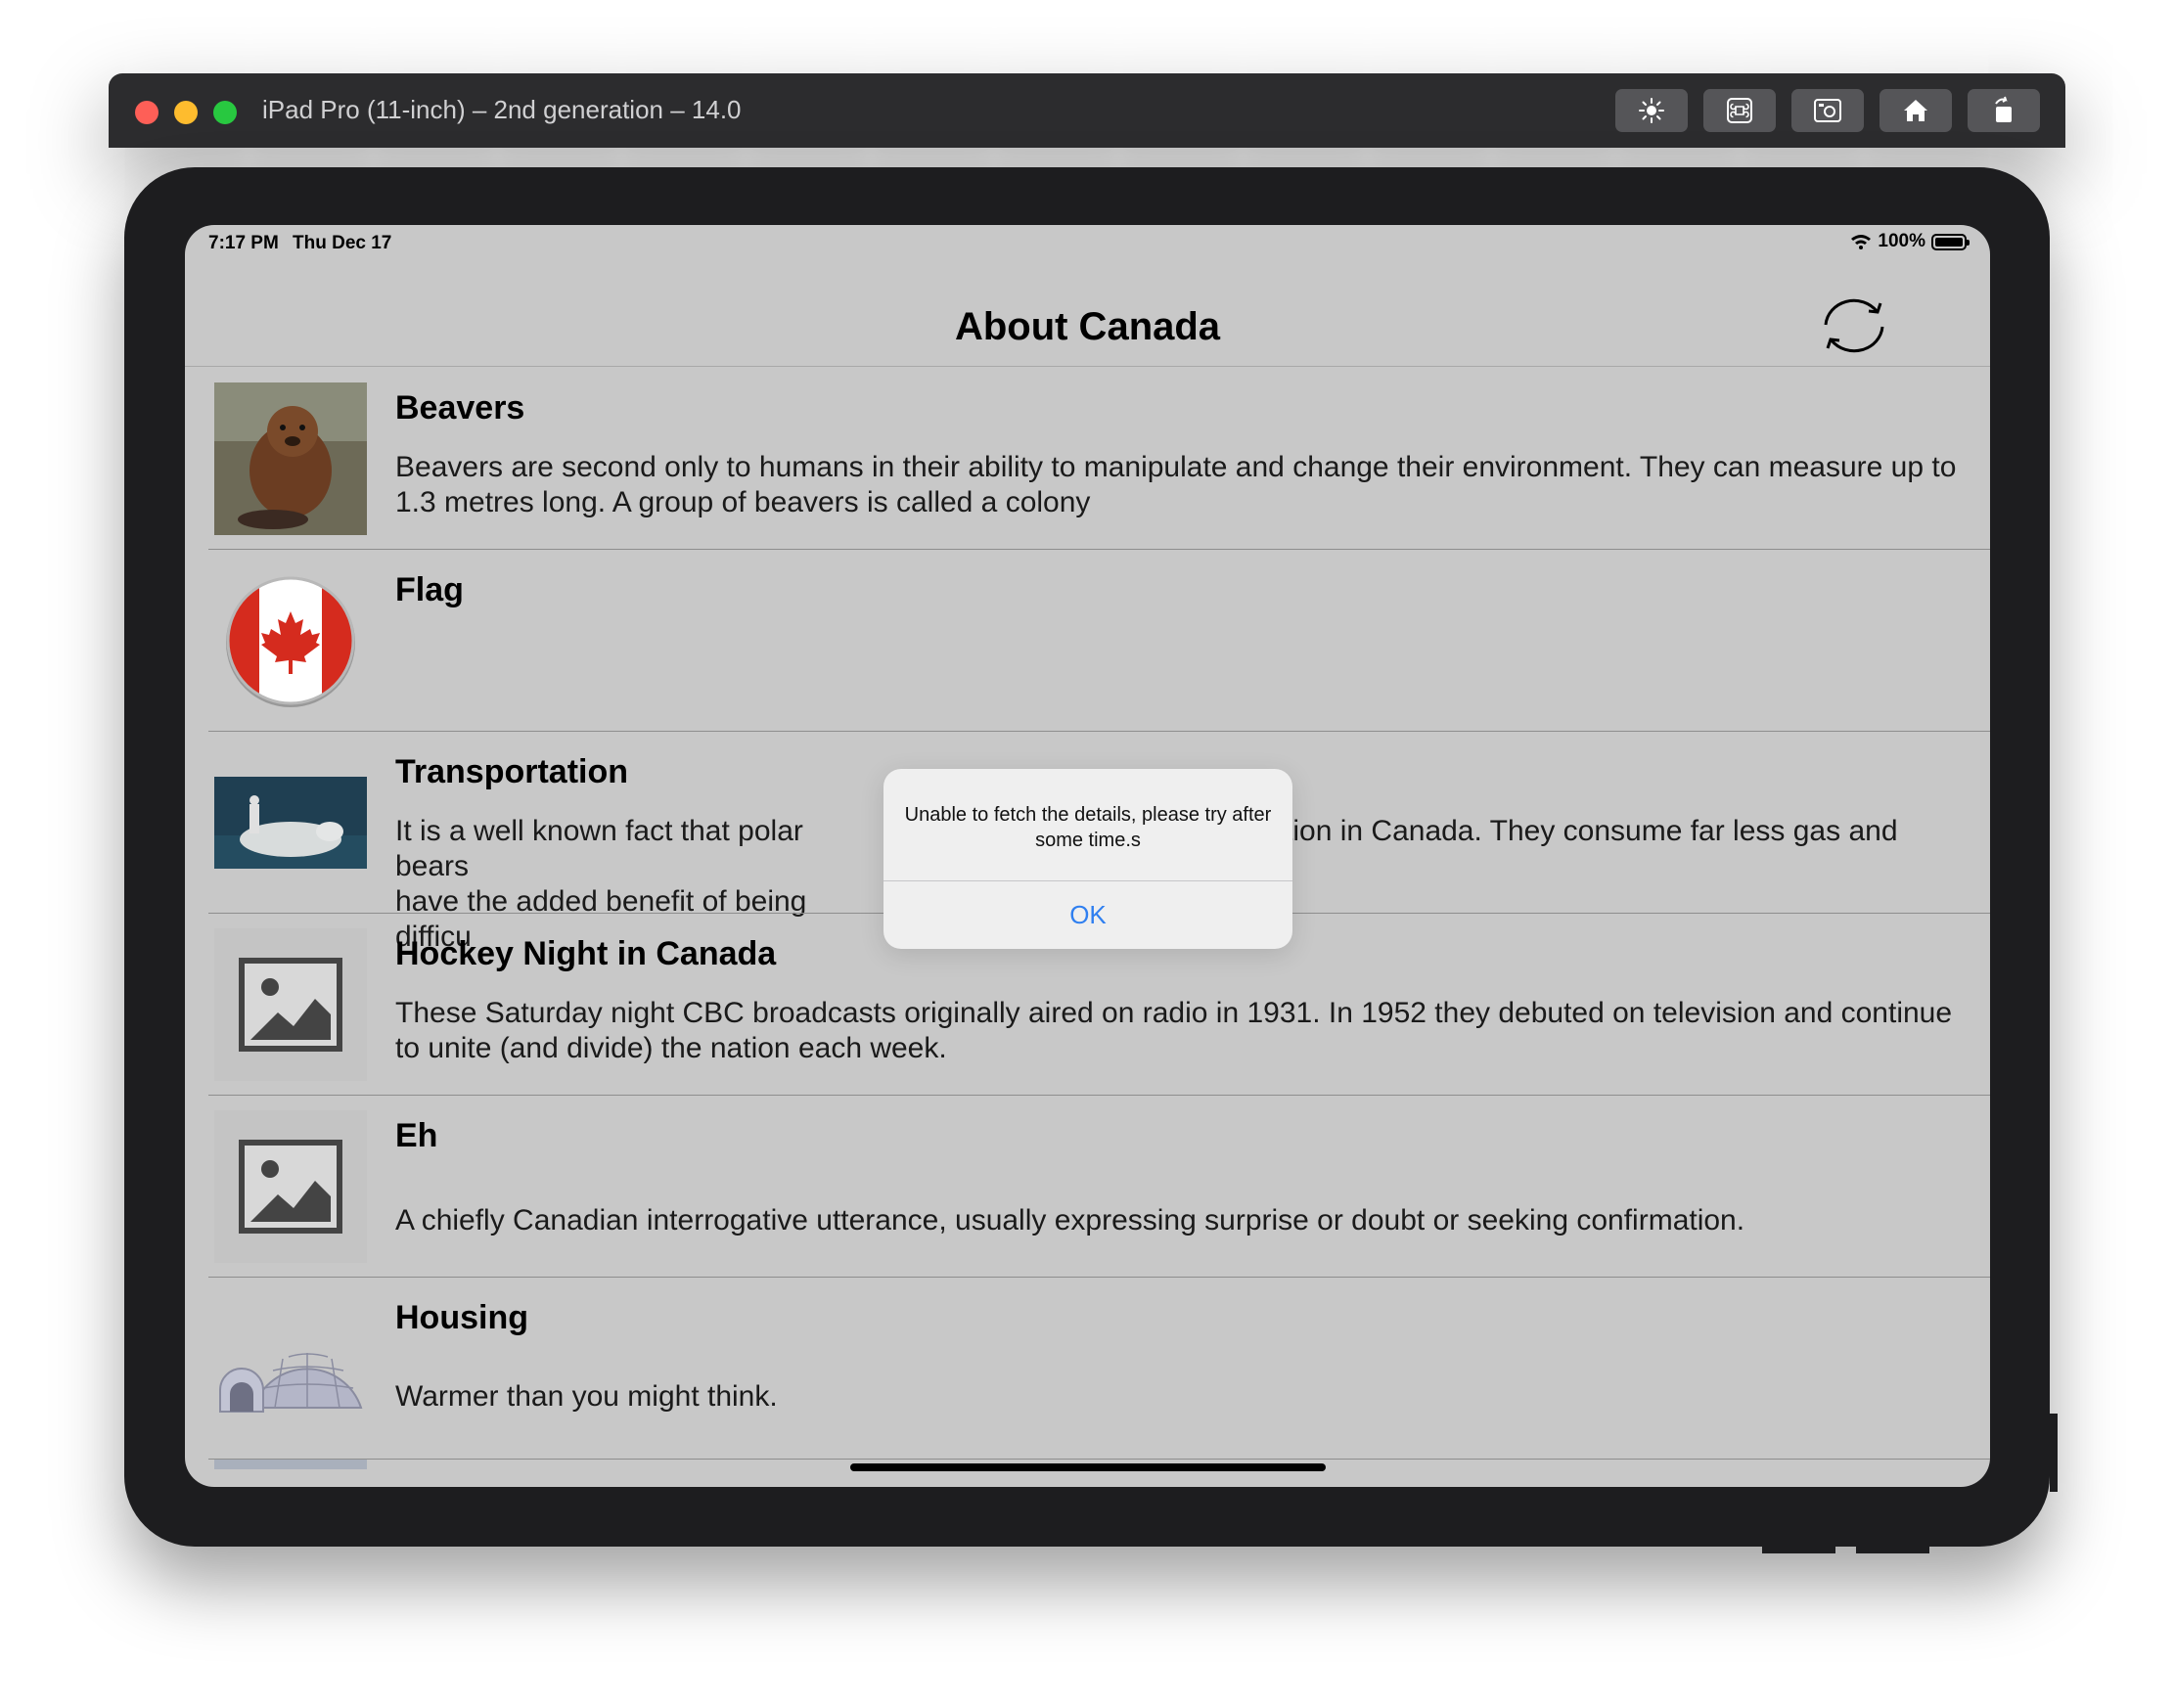  Describe the element at coordinates (2054, 1453) in the screenshot. I see `side-button` at that location.